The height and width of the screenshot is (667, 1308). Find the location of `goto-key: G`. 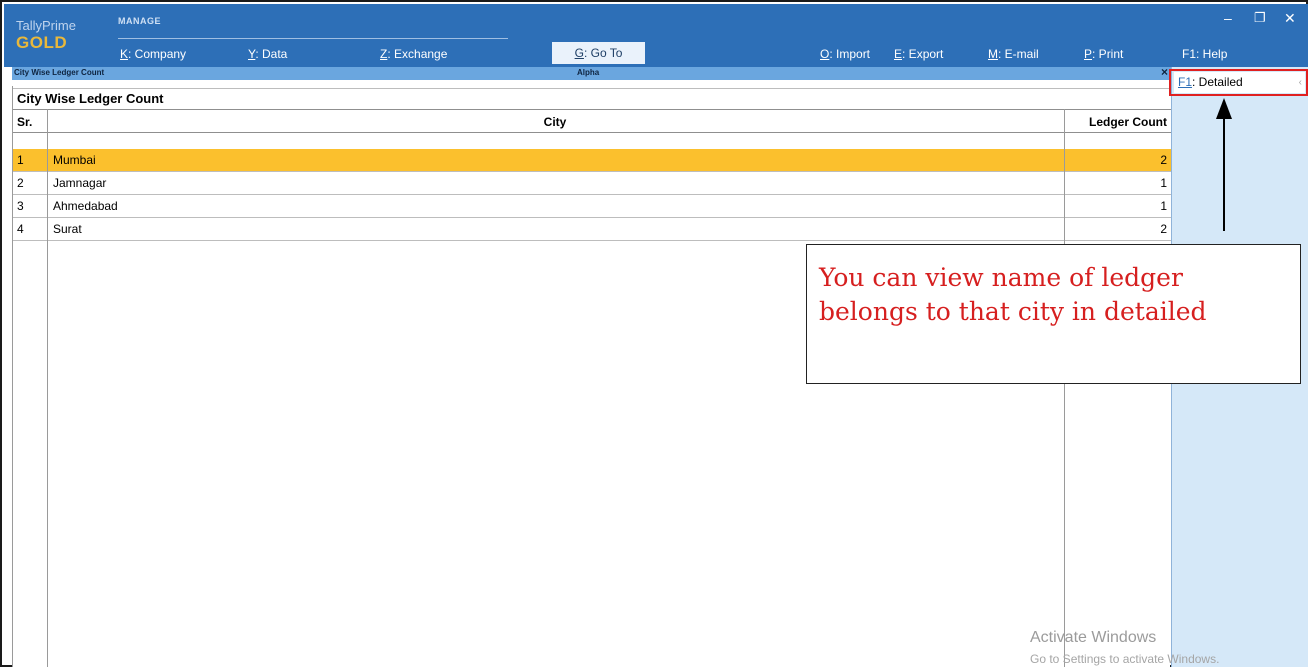

goto-key: G is located at coordinates (579, 53).